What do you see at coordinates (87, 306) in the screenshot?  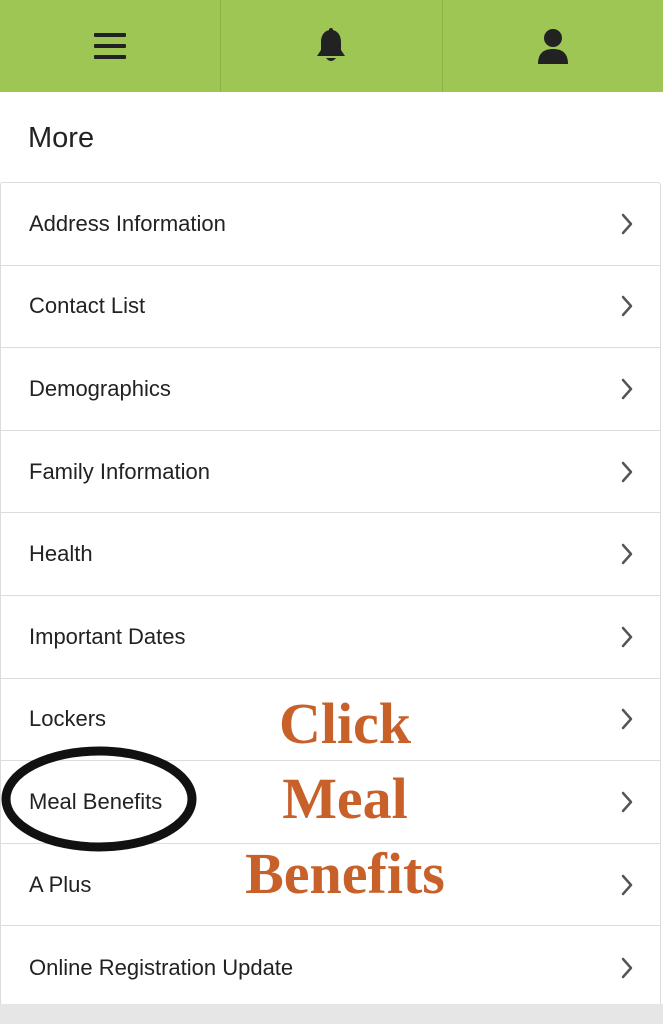 I see `list-item-label: Contact List` at bounding box center [87, 306].